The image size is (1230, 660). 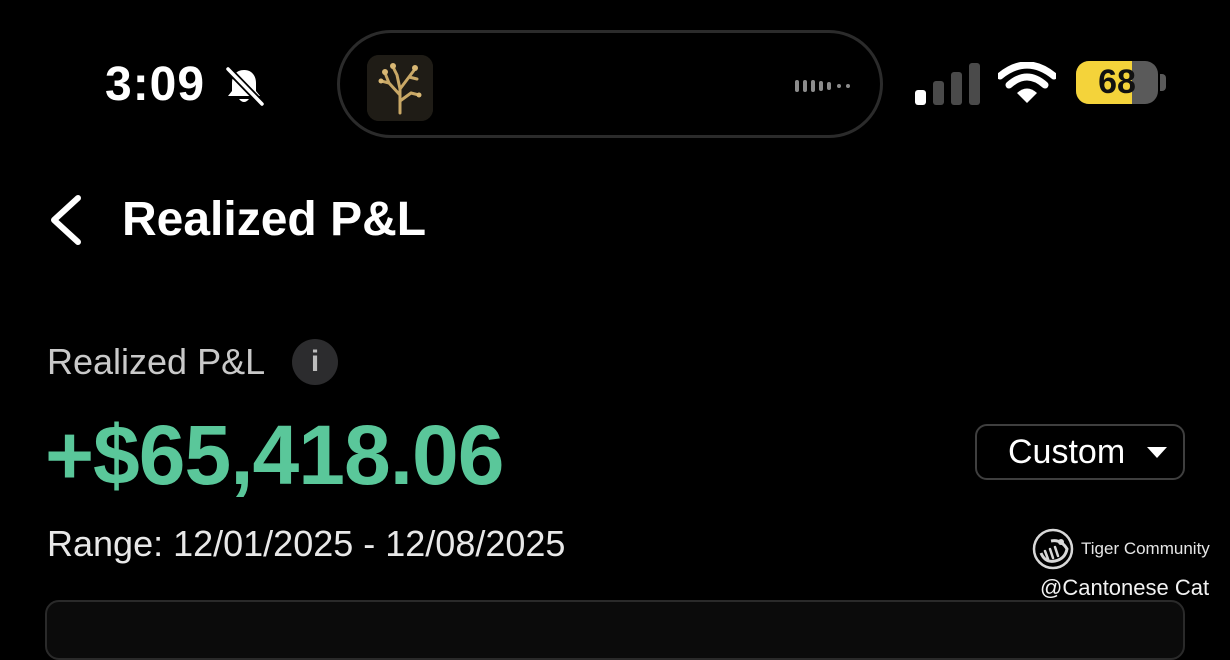 What do you see at coordinates (615, 630) in the screenshot?
I see `details-card` at bounding box center [615, 630].